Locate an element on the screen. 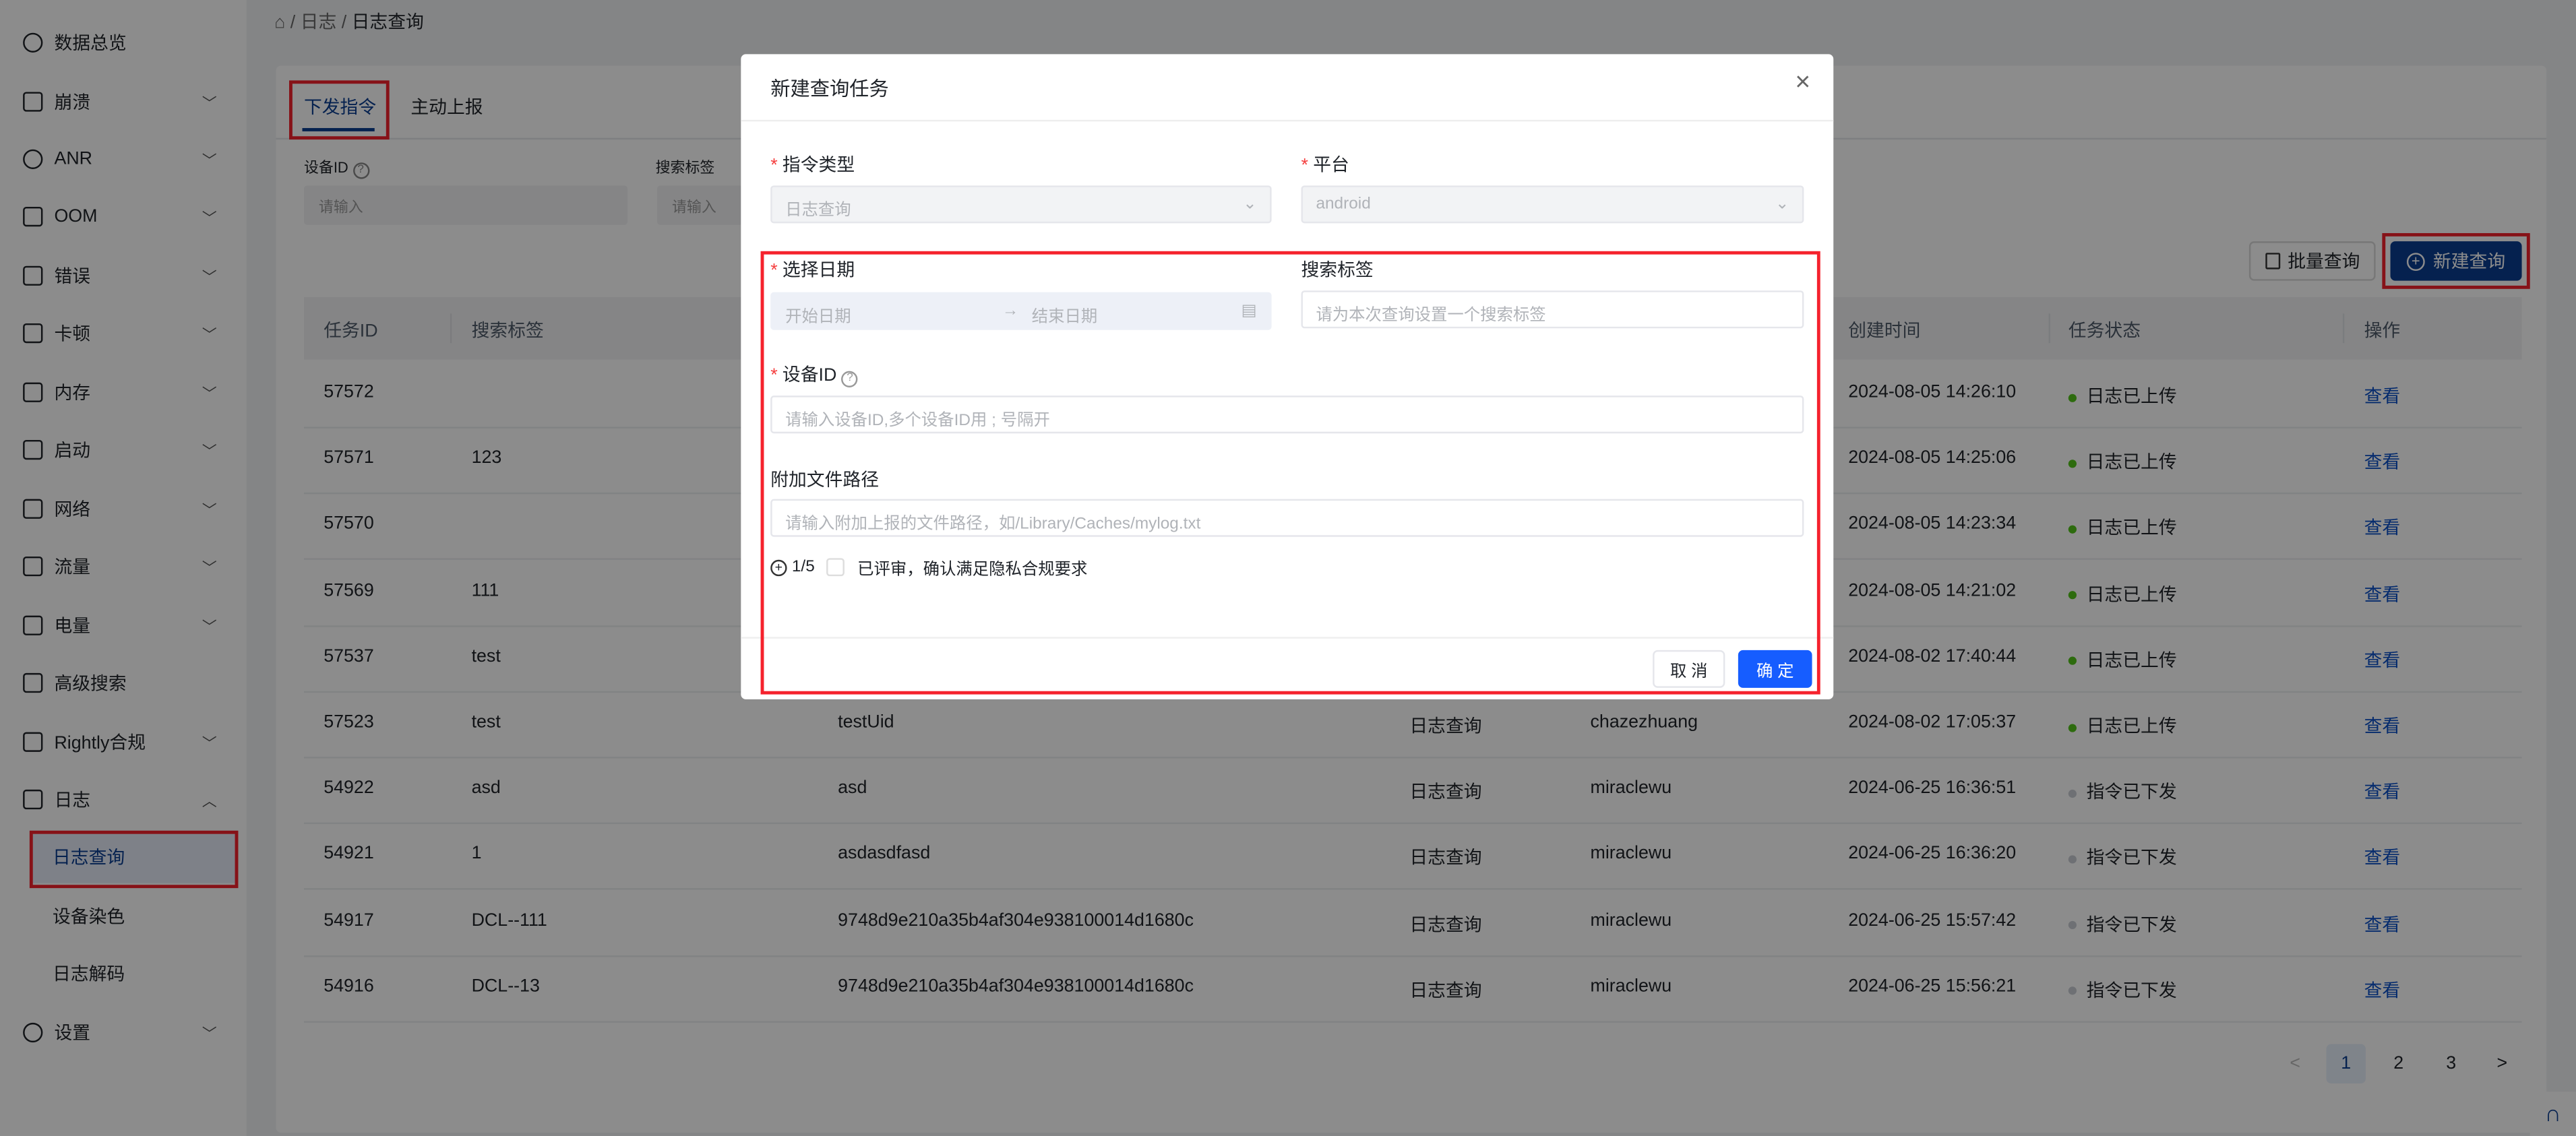  modal-header-divider is located at coordinates (1287, 121).